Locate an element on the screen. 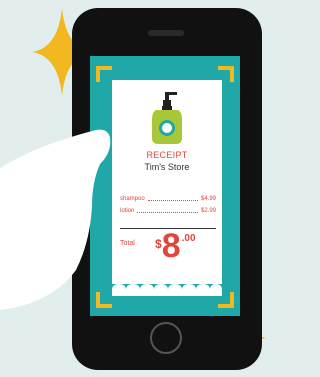 The height and width of the screenshot is (377, 320). scan-corner-top-left is located at coordinates (104, 74).